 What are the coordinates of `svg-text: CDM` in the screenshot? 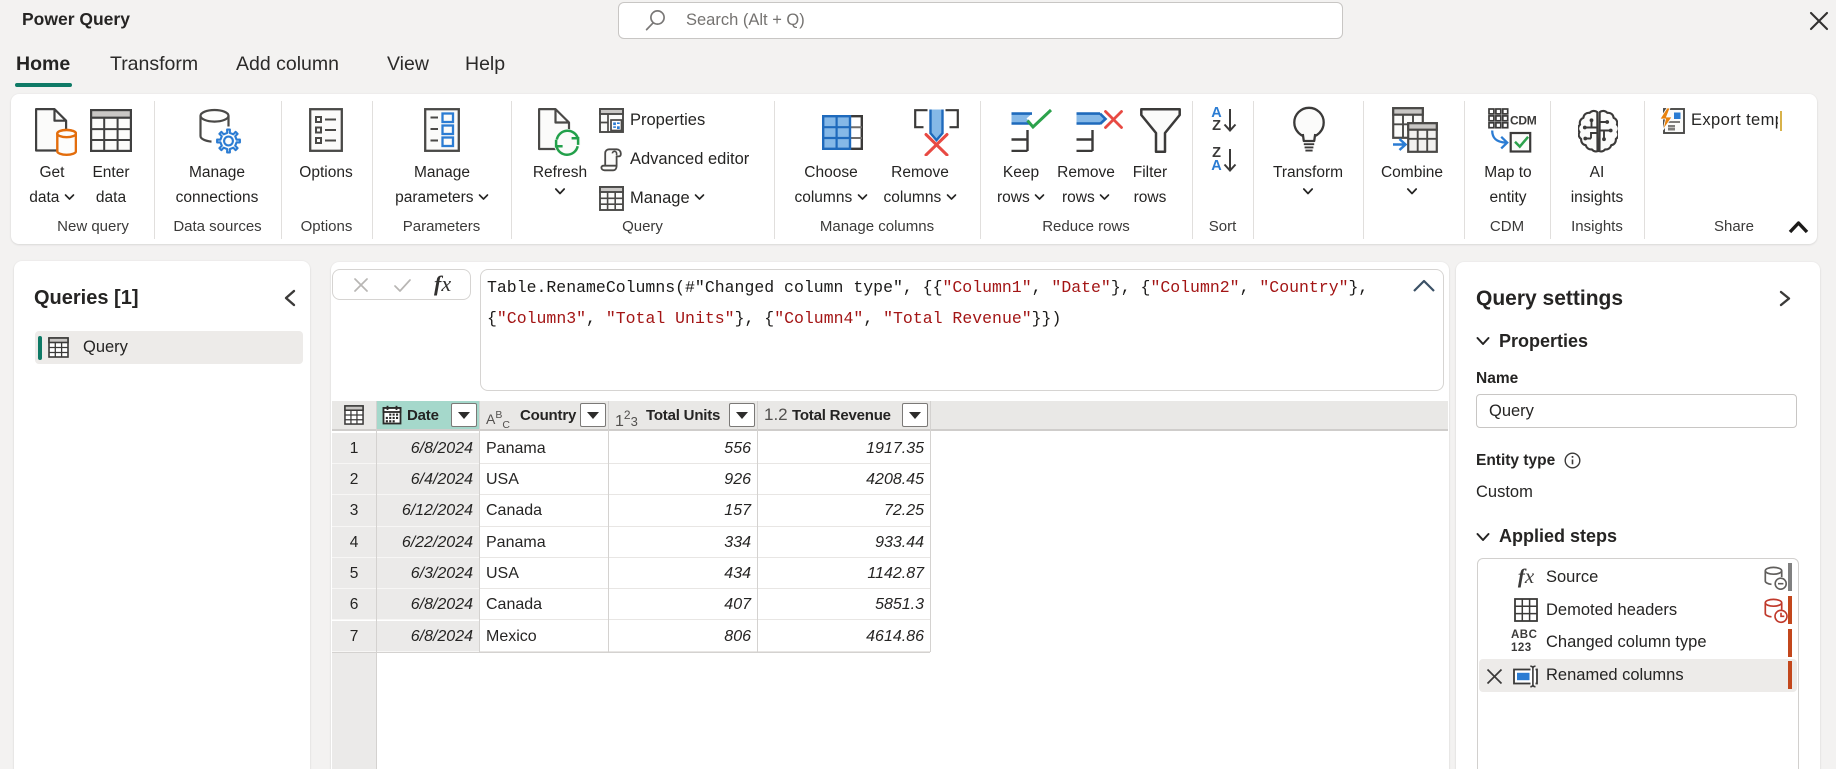 It's located at (1523, 121).